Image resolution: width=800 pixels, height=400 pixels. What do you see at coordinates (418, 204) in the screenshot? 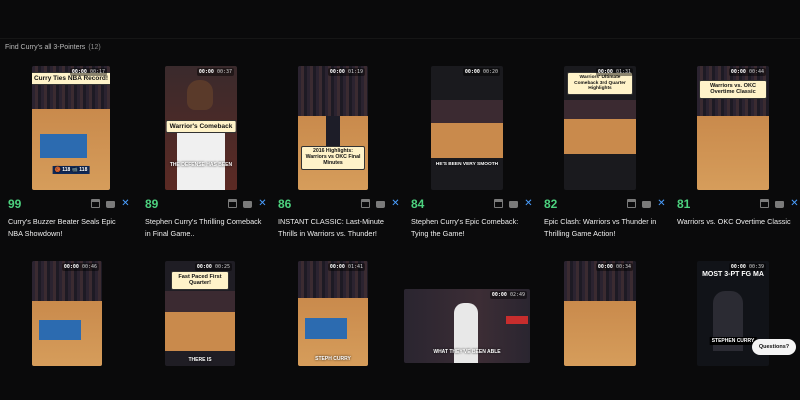
I see `relevance-score: 84` at bounding box center [418, 204].